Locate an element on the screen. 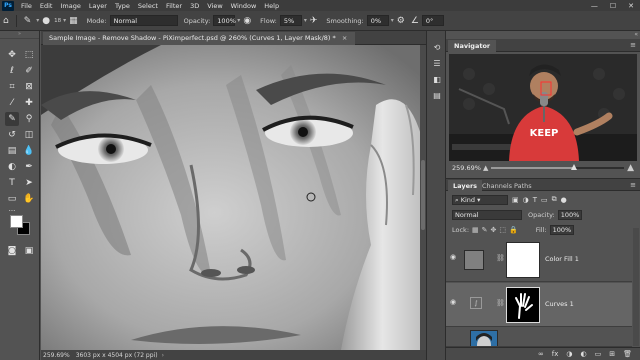  artboard-tool-icon: ⬚ is located at coordinates (29, 55).